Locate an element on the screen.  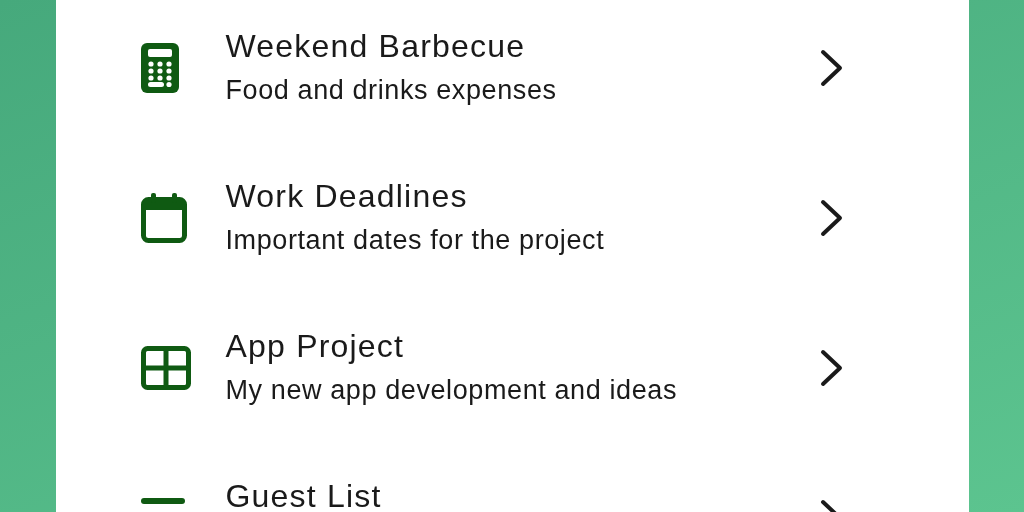
item-subtitle: My new app development and ideas is located at coordinates (451, 390).